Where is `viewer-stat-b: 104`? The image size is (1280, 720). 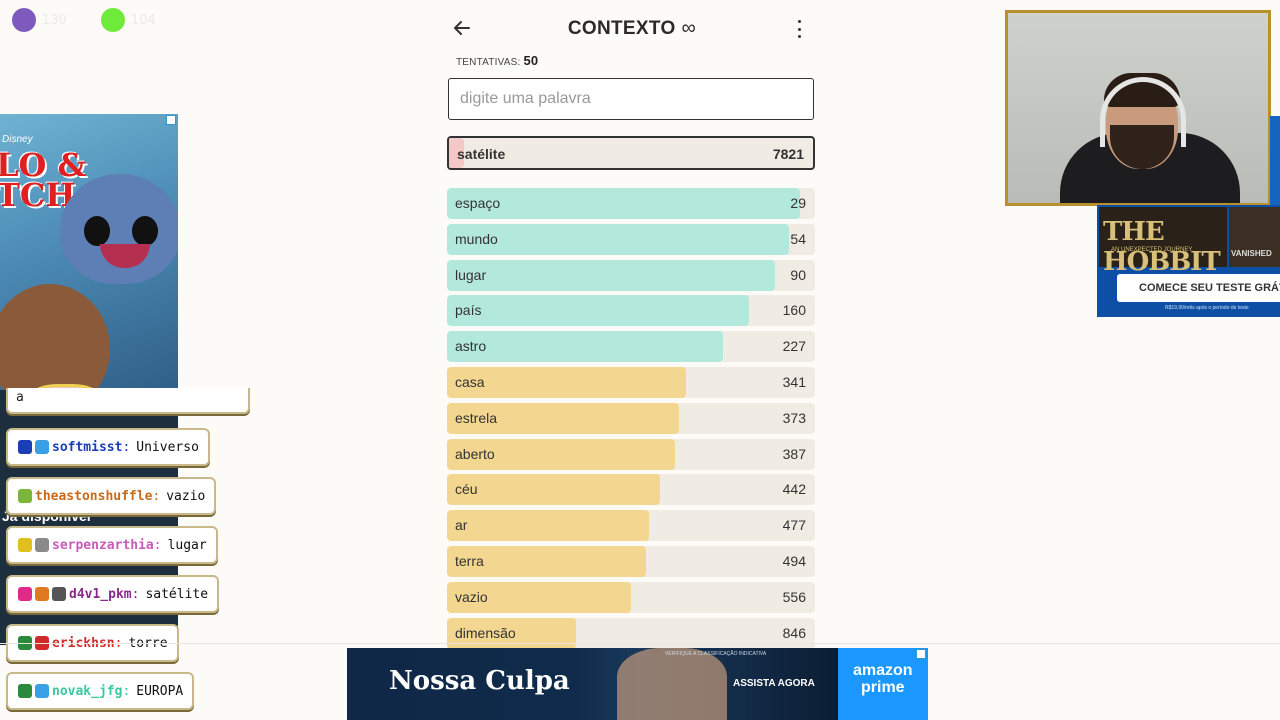 viewer-stat-b: 104 is located at coordinates (128, 20).